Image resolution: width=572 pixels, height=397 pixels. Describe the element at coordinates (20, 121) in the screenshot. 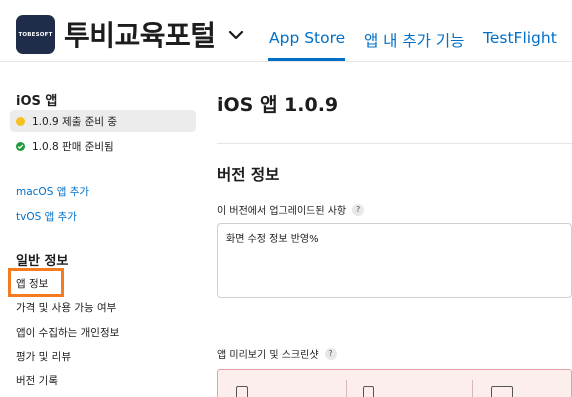

I see `pending-status-icon` at that location.